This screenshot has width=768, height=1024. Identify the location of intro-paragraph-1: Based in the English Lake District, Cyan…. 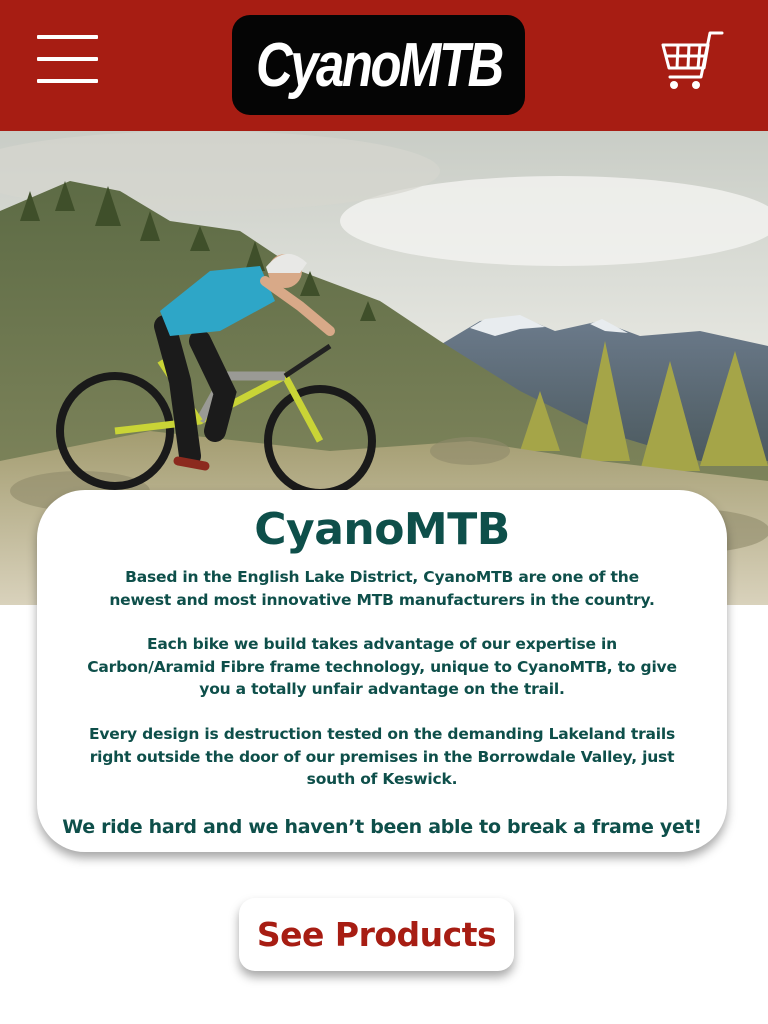
(382, 588).